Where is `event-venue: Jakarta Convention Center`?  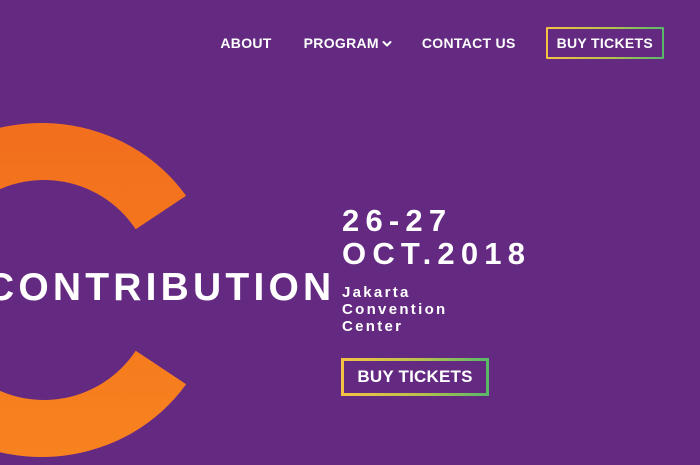
event-venue: Jakarta Convention Center is located at coordinates (395, 309).